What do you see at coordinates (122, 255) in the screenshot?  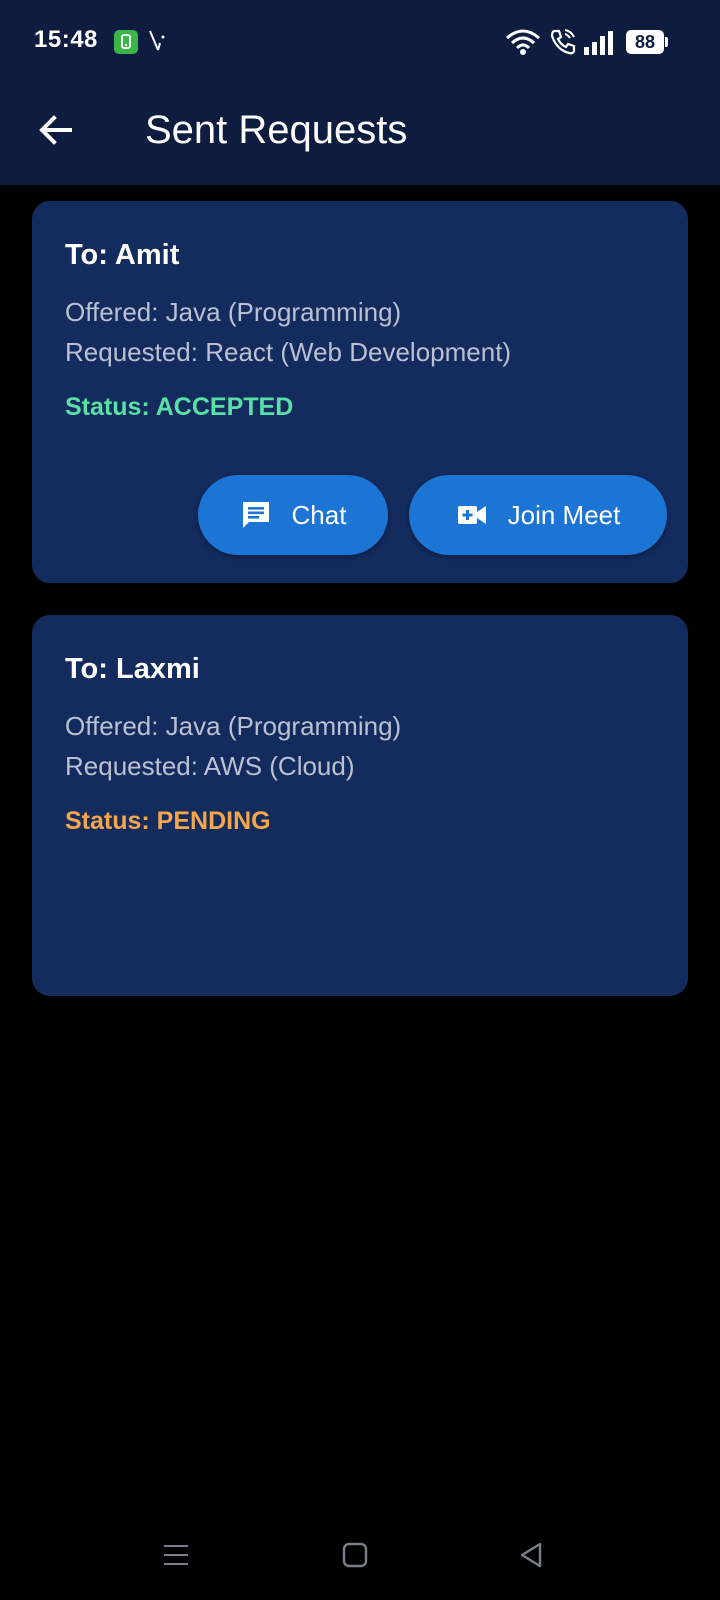 I see `request-recipient: To: Amit` at bounding box center [122, 255].